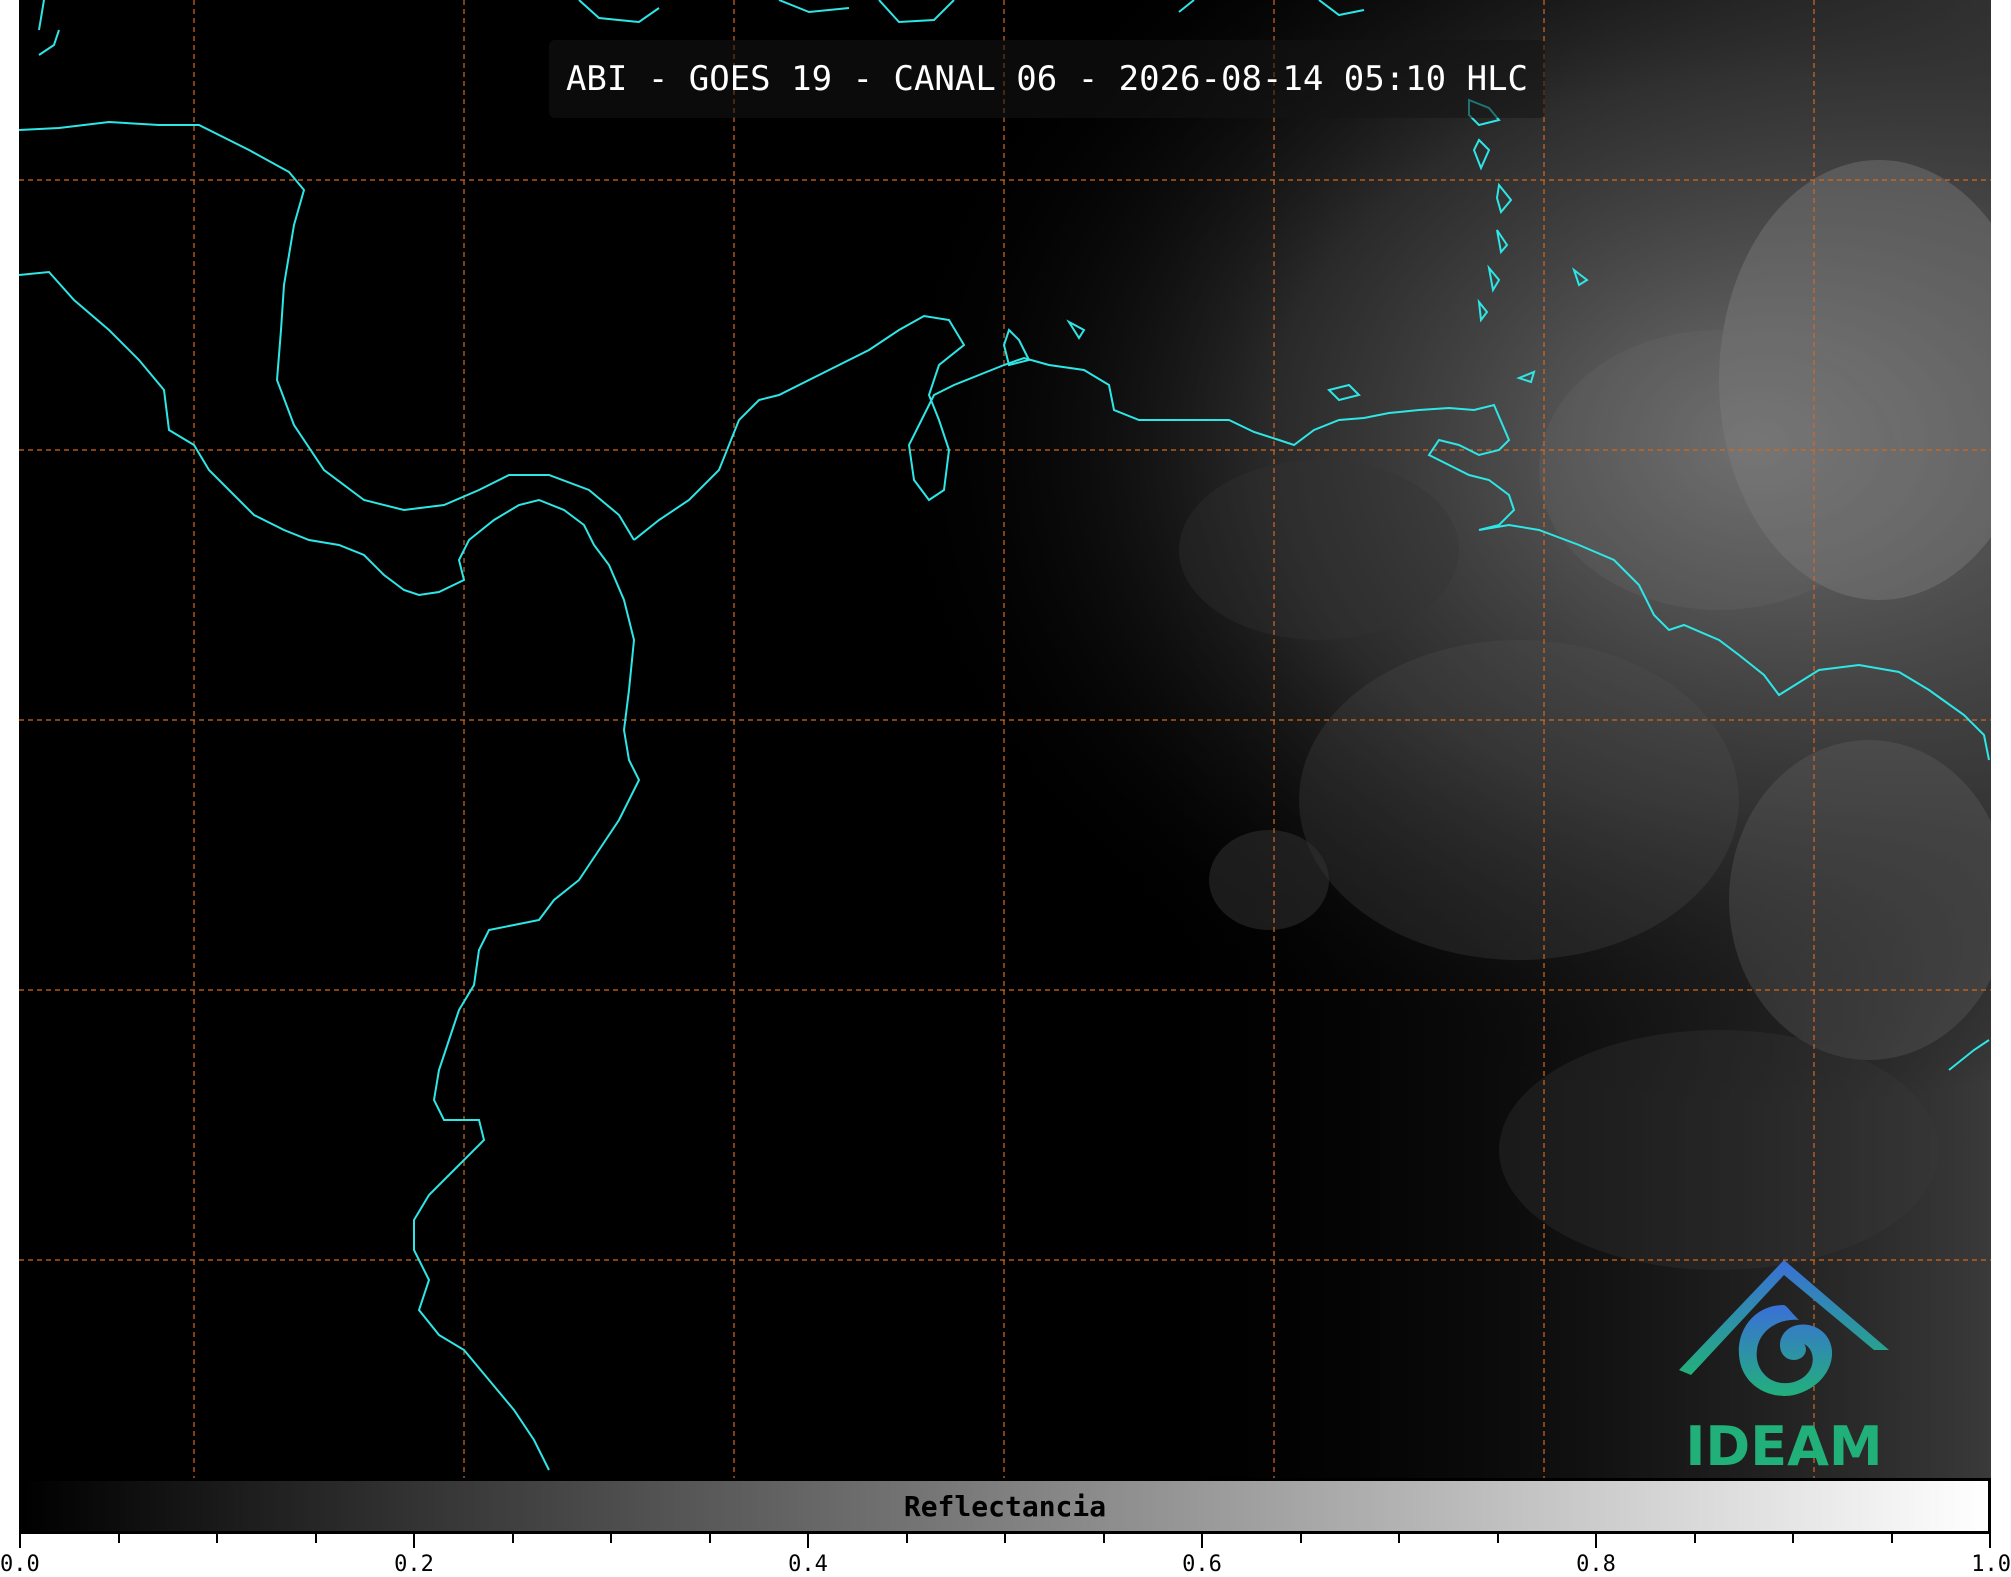 The height and width of the screenshot is (1577, 2011). I want to click on ideam-logo-text: IDEAM, so click(1784, 1446).